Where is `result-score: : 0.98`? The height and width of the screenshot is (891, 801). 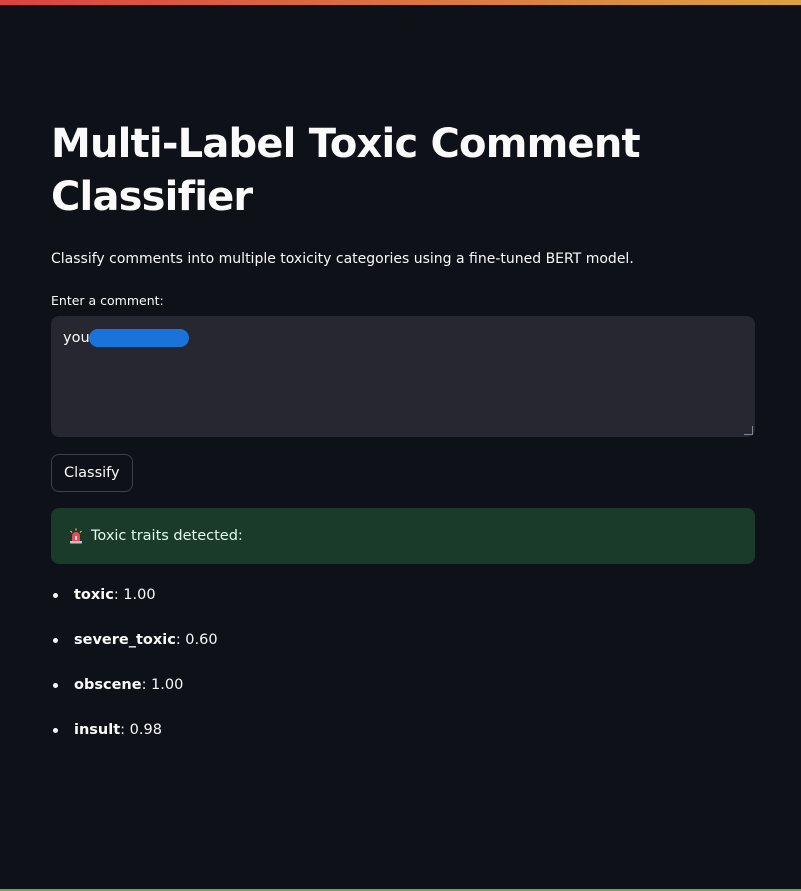
result-score: : 0.98 is located at coordinates (141, 730).